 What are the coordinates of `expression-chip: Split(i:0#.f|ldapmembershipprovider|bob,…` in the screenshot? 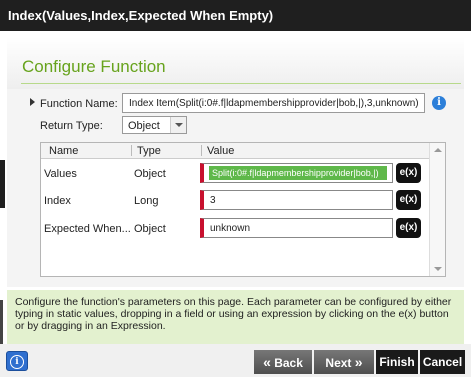 It's located at (298, 173).